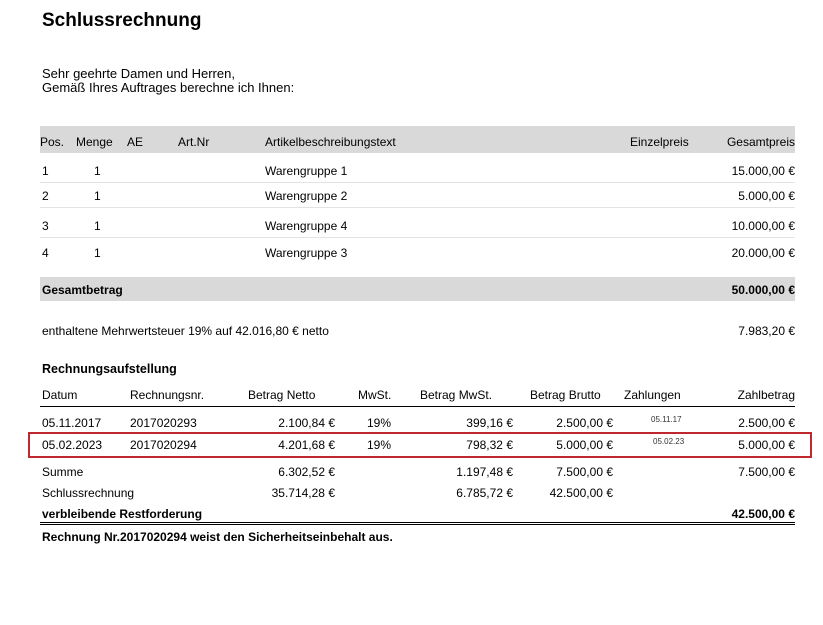 This screenshot has height=625, width=823. What do you see at coordinates (306, 253) in the screenshot?
I see `row-description: Warengruppe 3` at bounding box center [306, 253].